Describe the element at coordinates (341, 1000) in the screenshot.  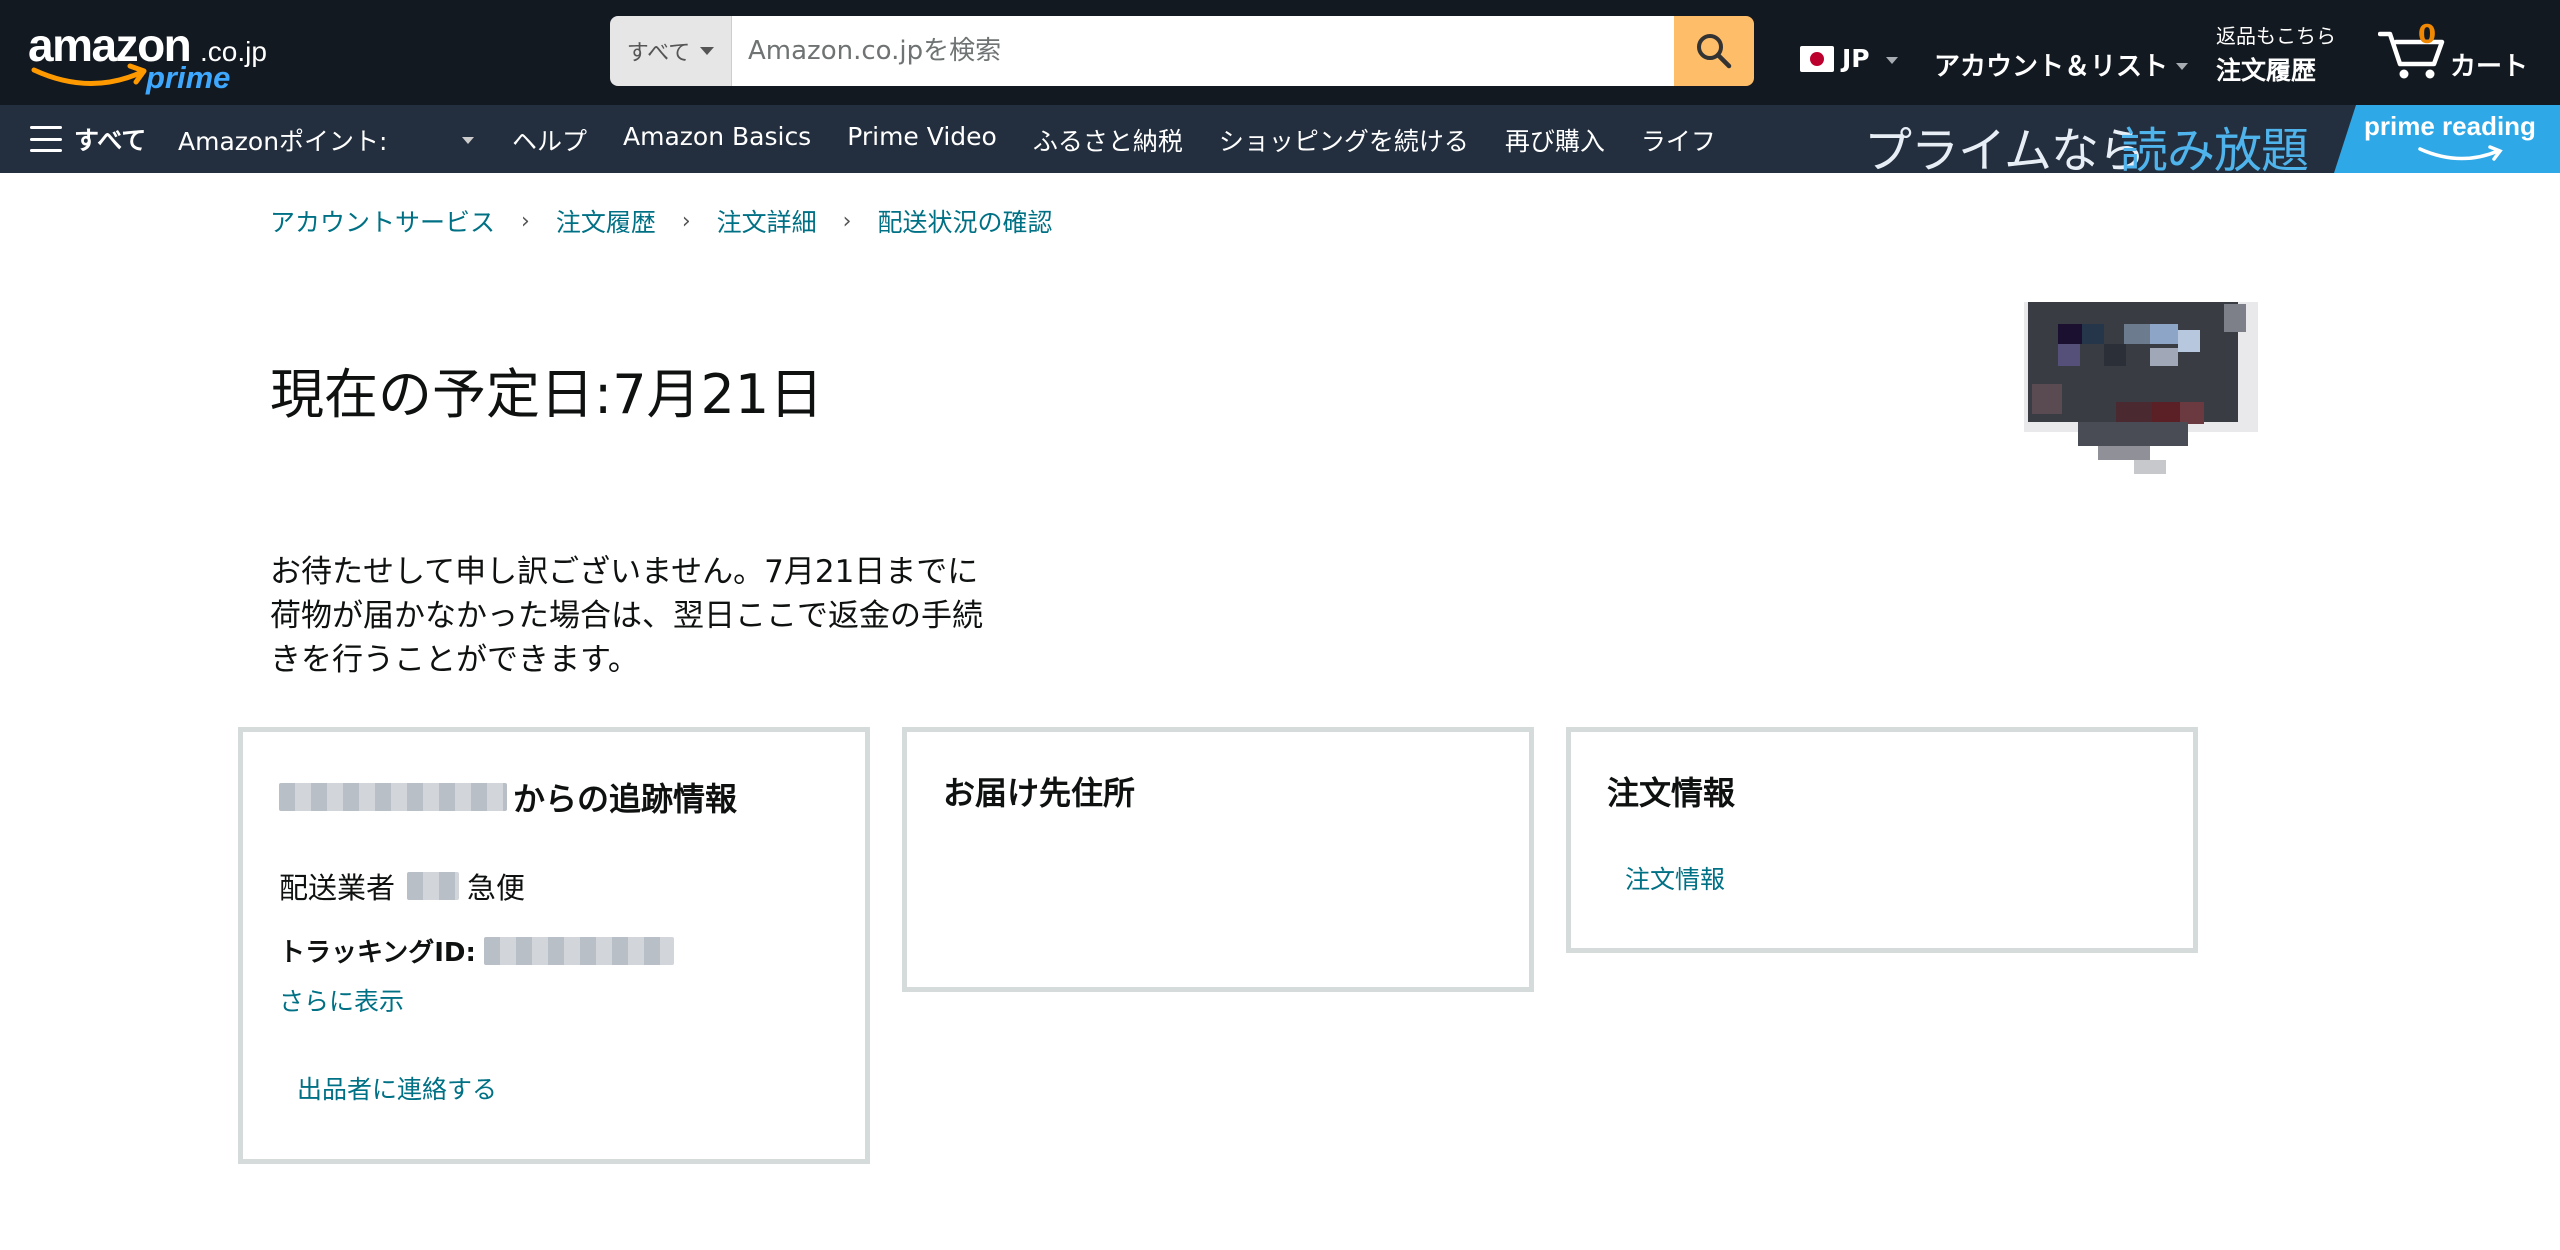
I see `show-more-link: さらに表示` at that location.